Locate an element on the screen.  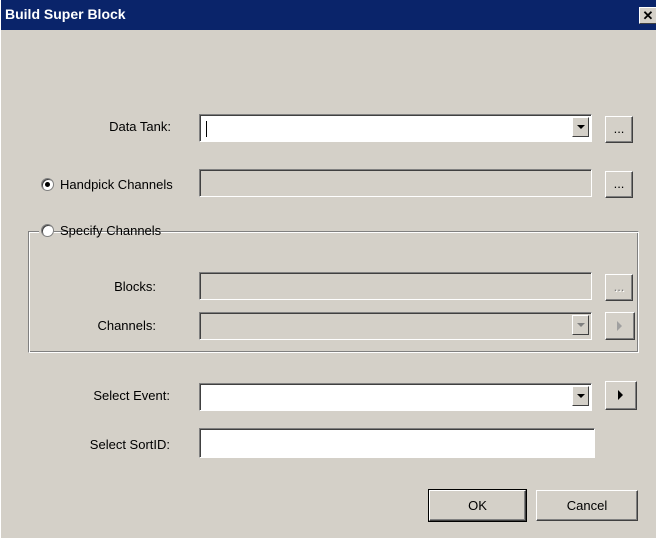
channels-label: Channels: is located at coordinates (126, 325).